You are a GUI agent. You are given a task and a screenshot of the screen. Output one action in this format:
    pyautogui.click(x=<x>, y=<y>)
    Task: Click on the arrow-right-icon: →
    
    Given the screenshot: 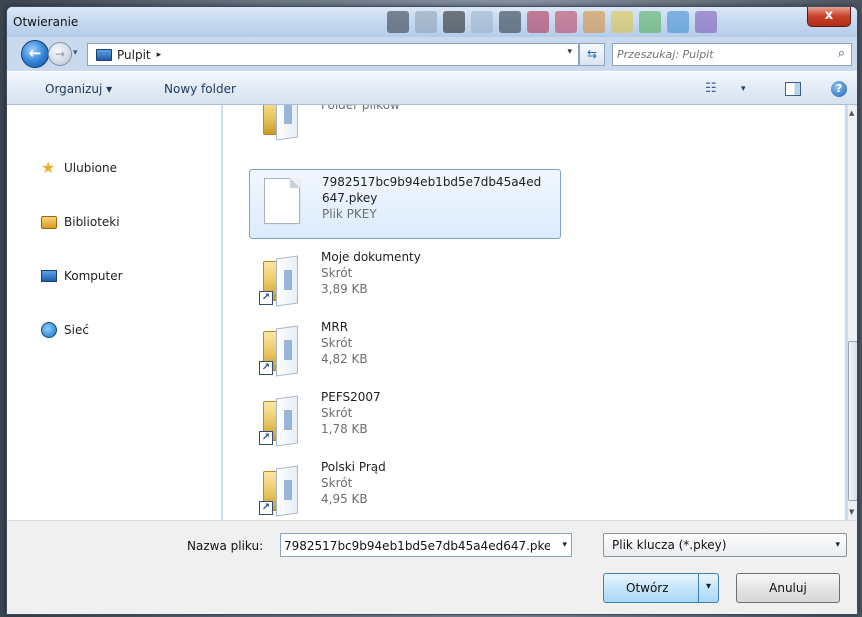 What is the action you would take?
    pyautogui.click(x=60, y=54)
    